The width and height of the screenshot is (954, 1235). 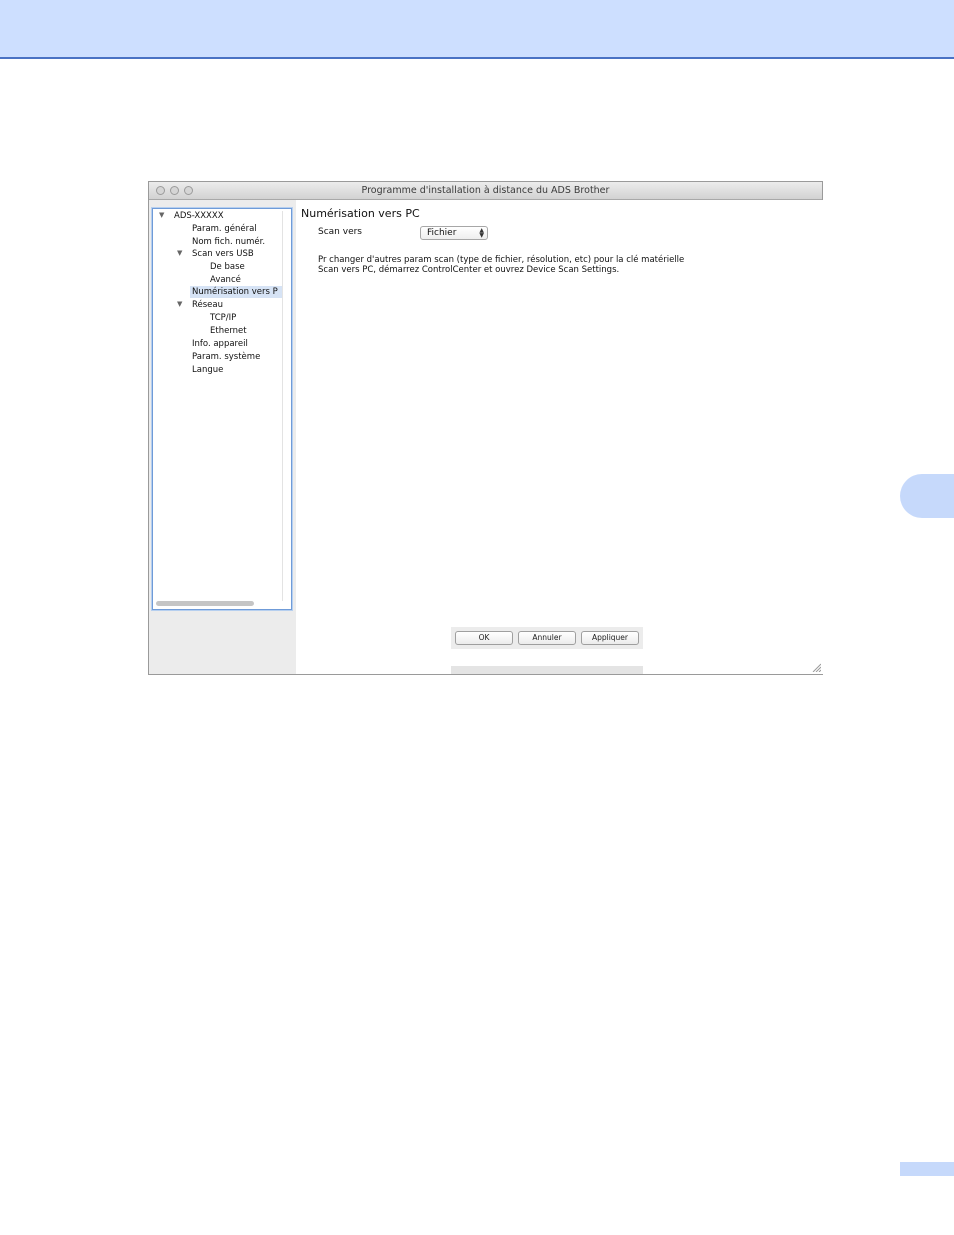 I want to click on scan-to-value: Fichier, so click(x=442, y=233).